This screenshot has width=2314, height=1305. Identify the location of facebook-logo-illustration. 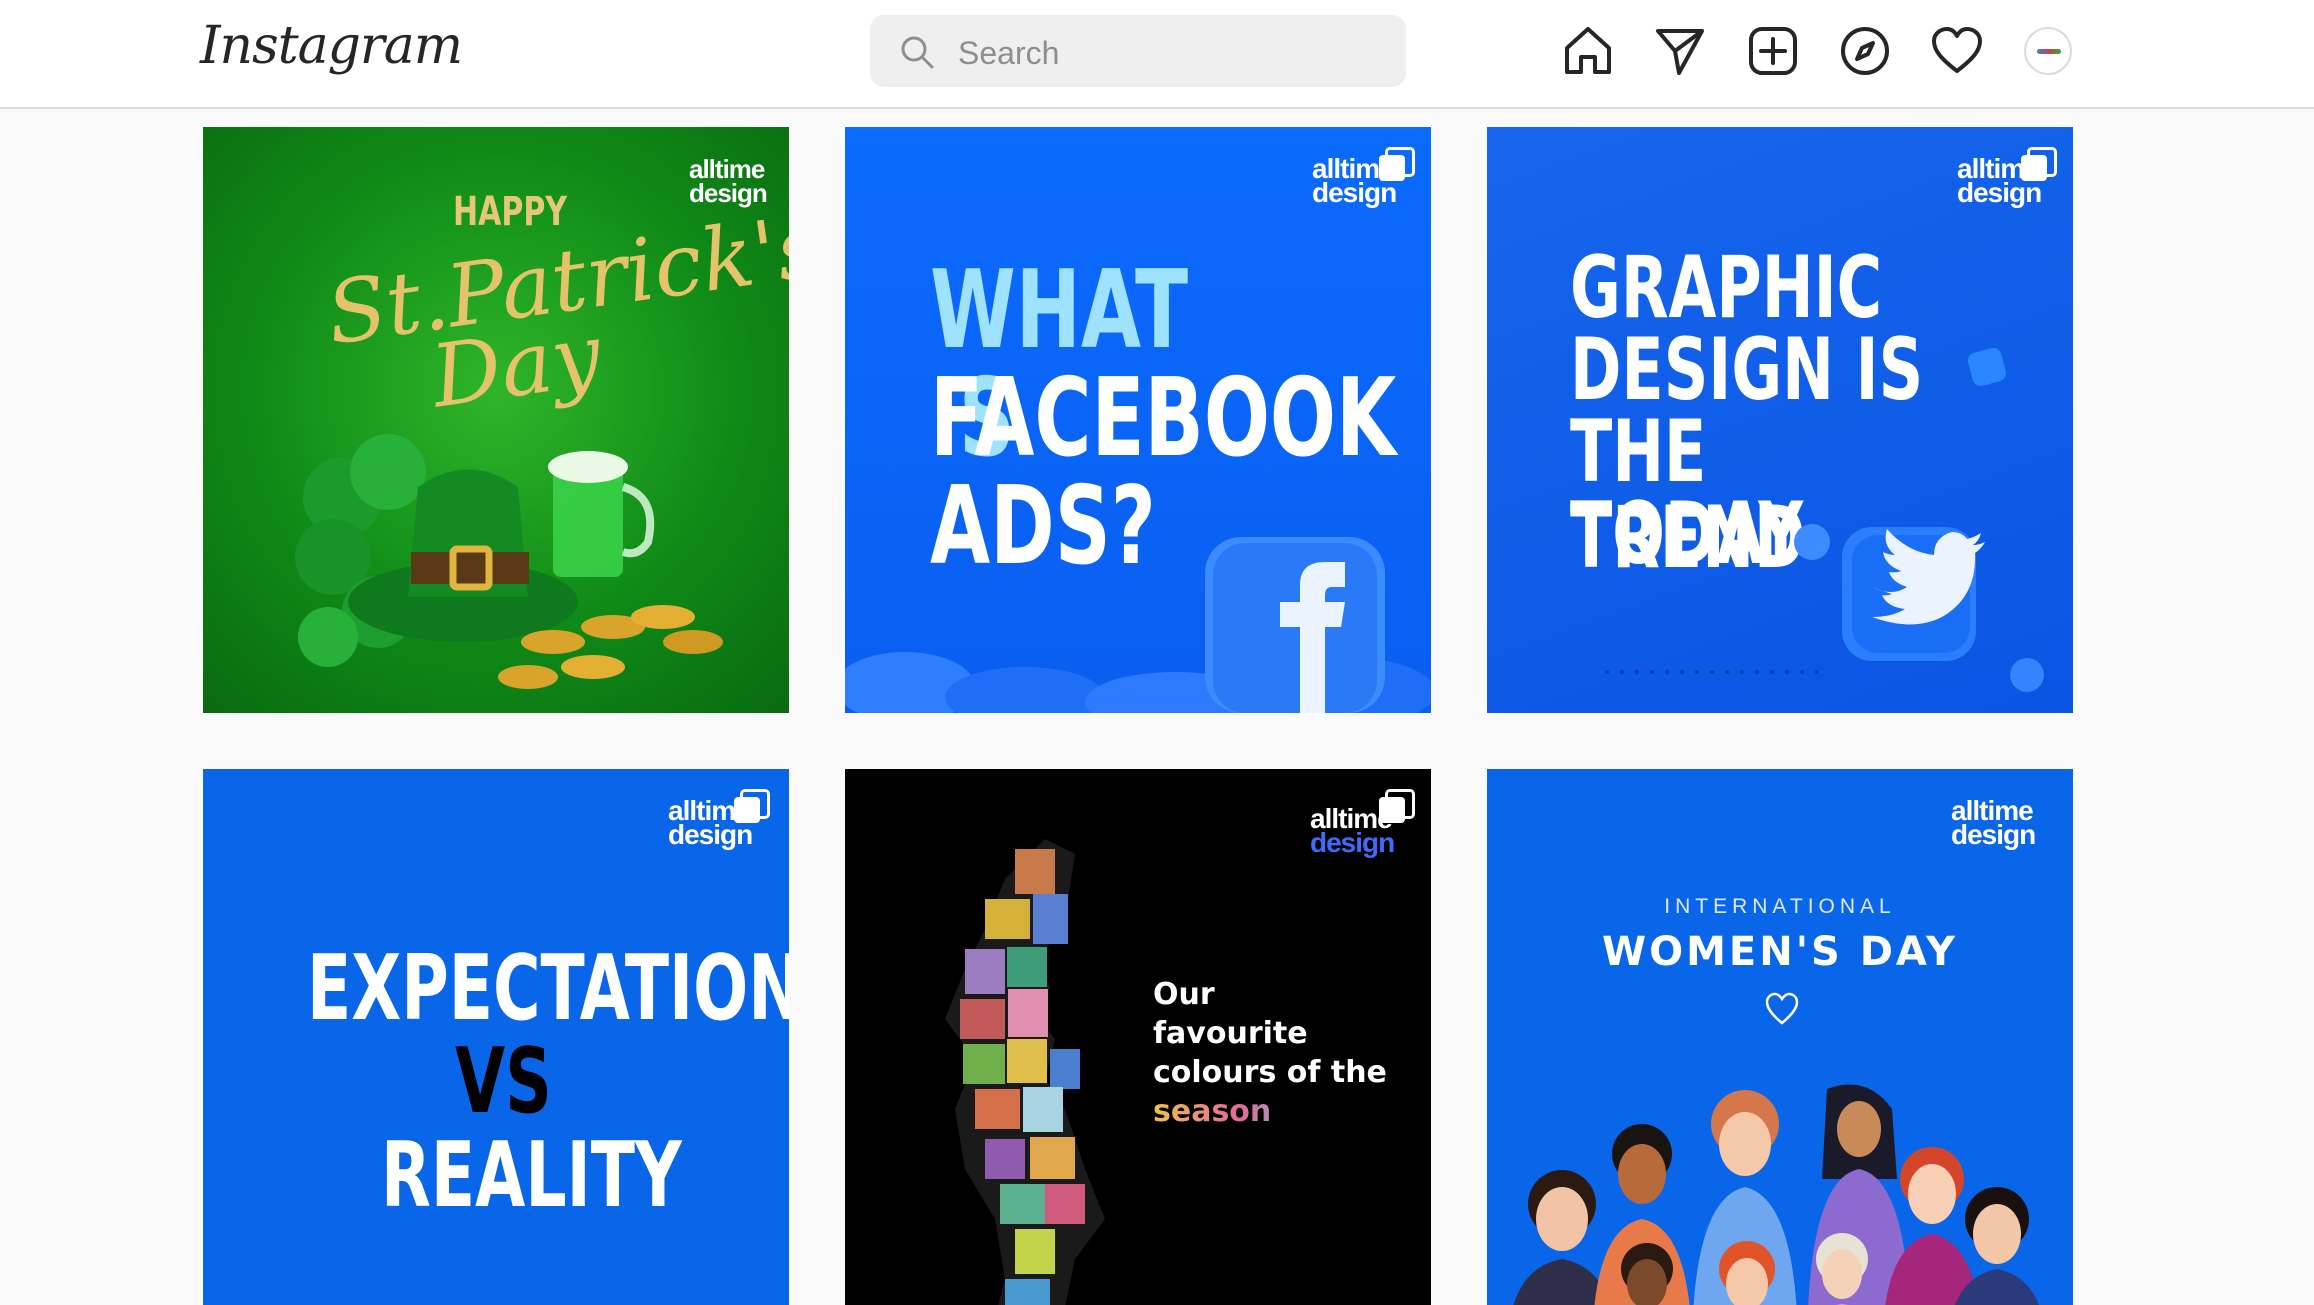
(1138, 625).